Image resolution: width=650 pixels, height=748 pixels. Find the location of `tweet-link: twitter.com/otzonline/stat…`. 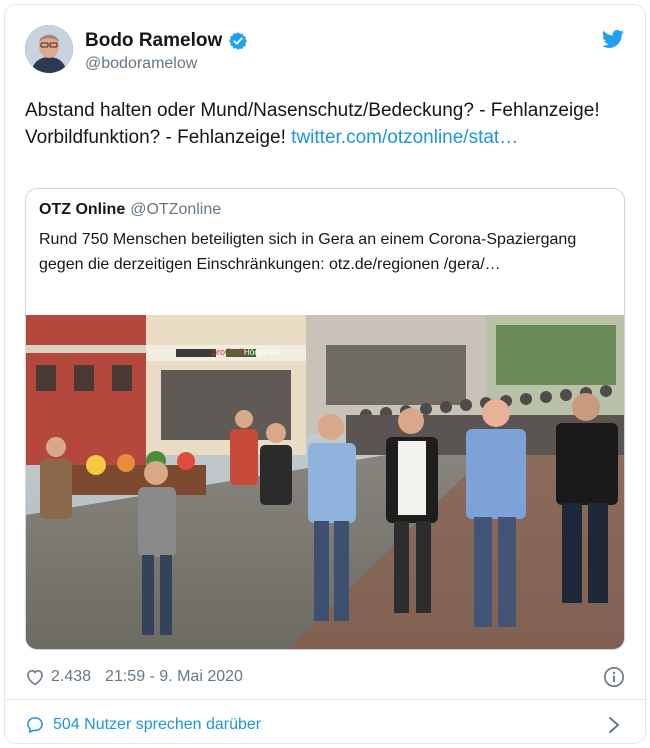

tweet-link: twitter.com/otzonline/stat… is located at coordinates (404, 137).